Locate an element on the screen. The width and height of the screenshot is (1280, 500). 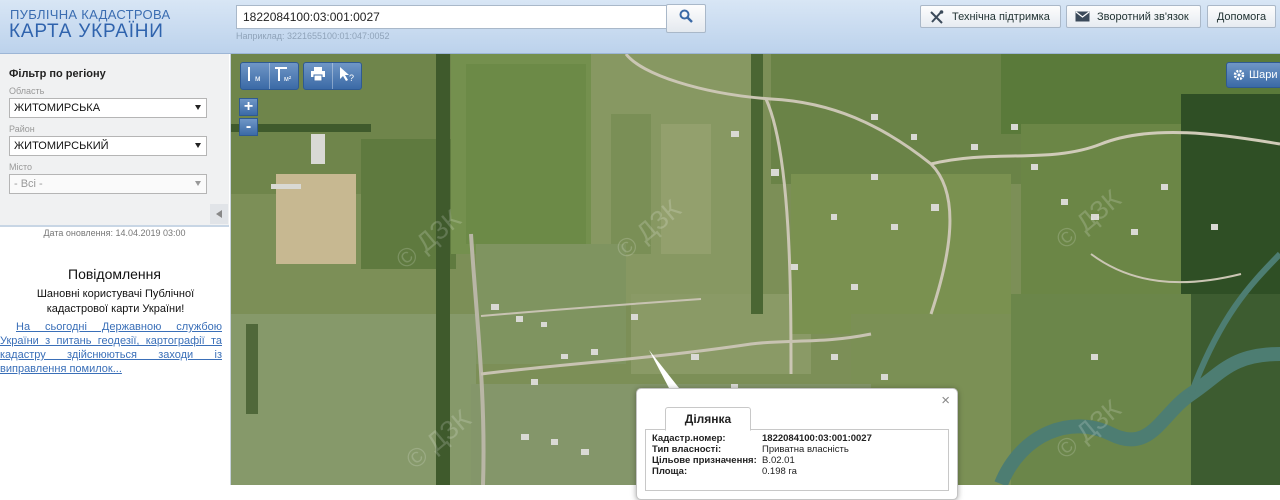
parcel-row-value: 0.198 га is located at coordinates (779, 471).